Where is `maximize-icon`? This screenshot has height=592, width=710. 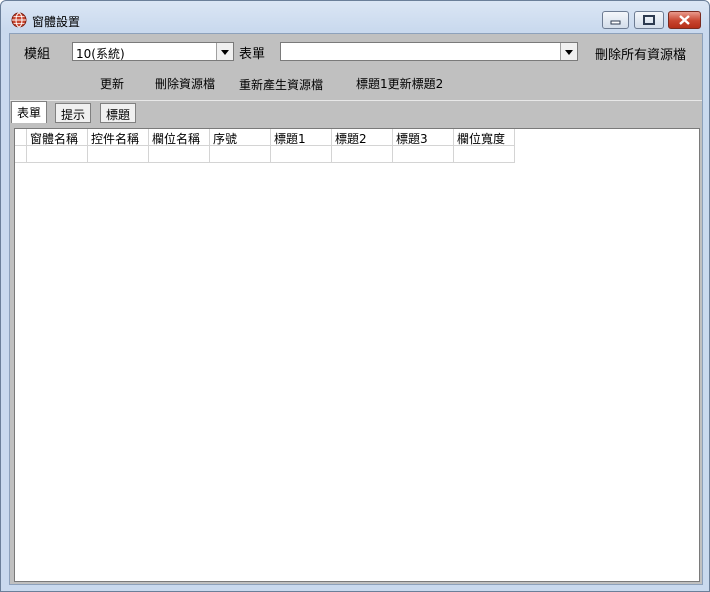 maximize-icon is located at coordinates (649, 20).